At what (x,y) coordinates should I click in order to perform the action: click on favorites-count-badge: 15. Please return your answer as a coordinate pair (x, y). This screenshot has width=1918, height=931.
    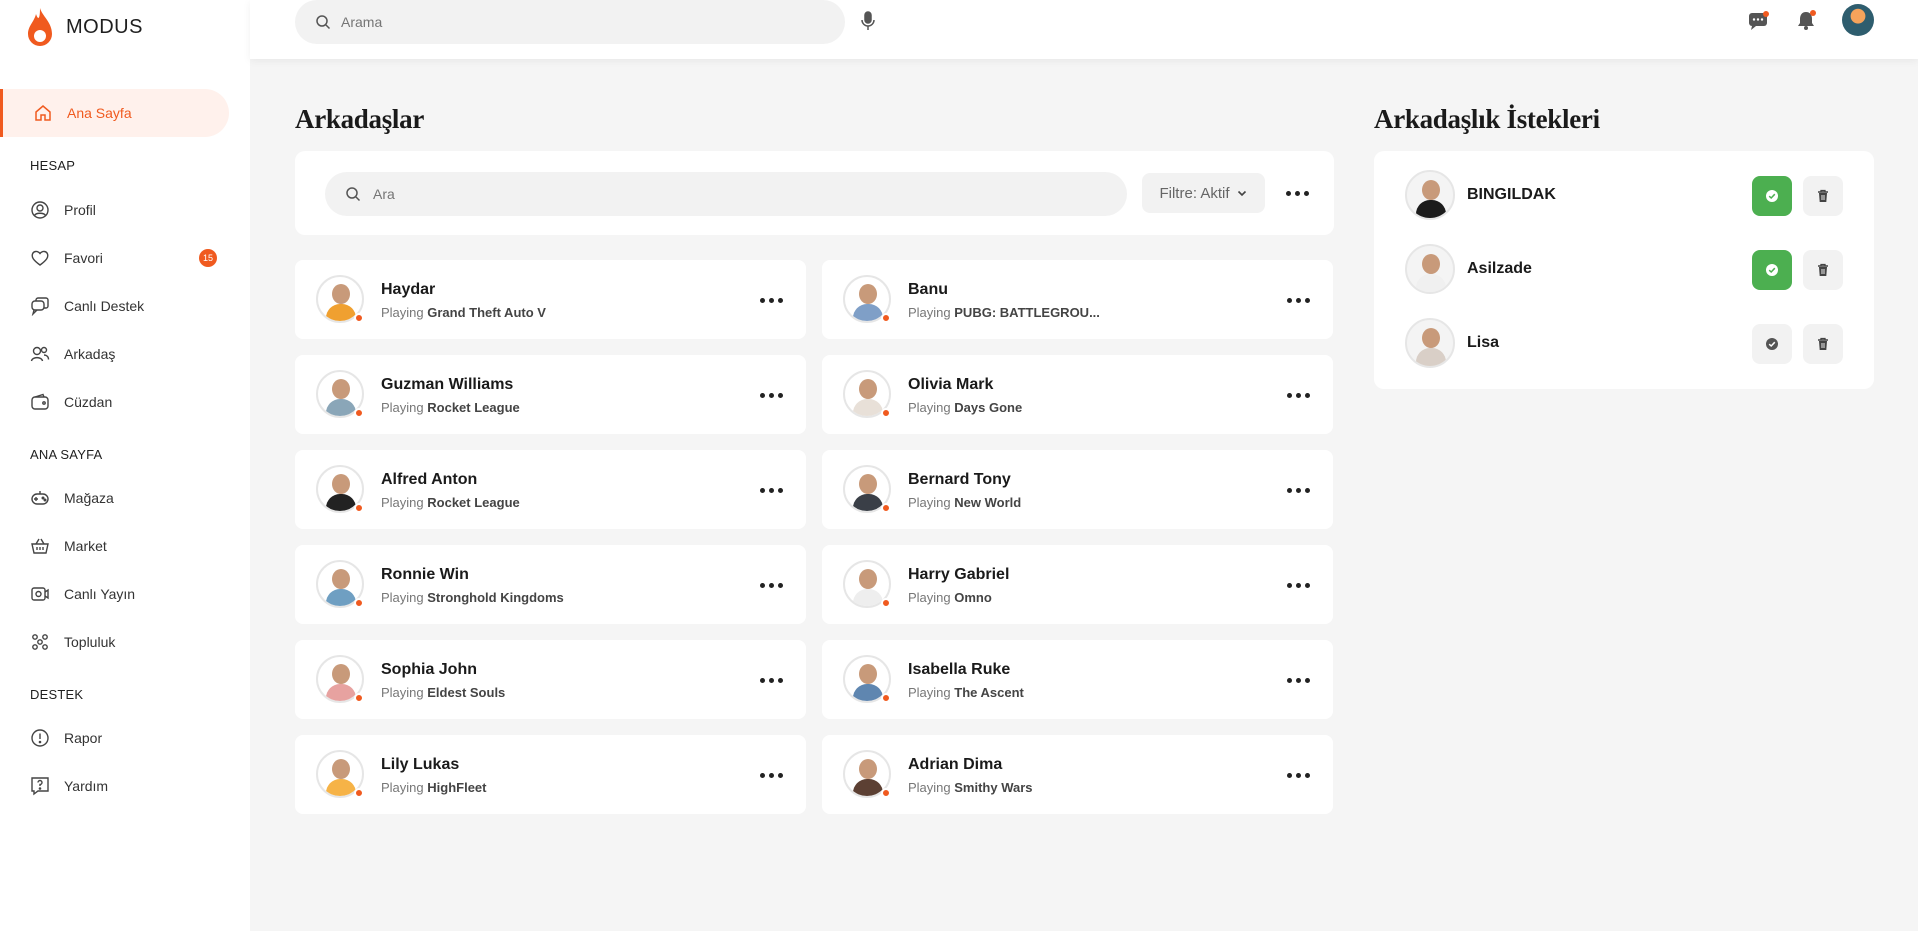
    Looking at the image, I should click on (208, 258).